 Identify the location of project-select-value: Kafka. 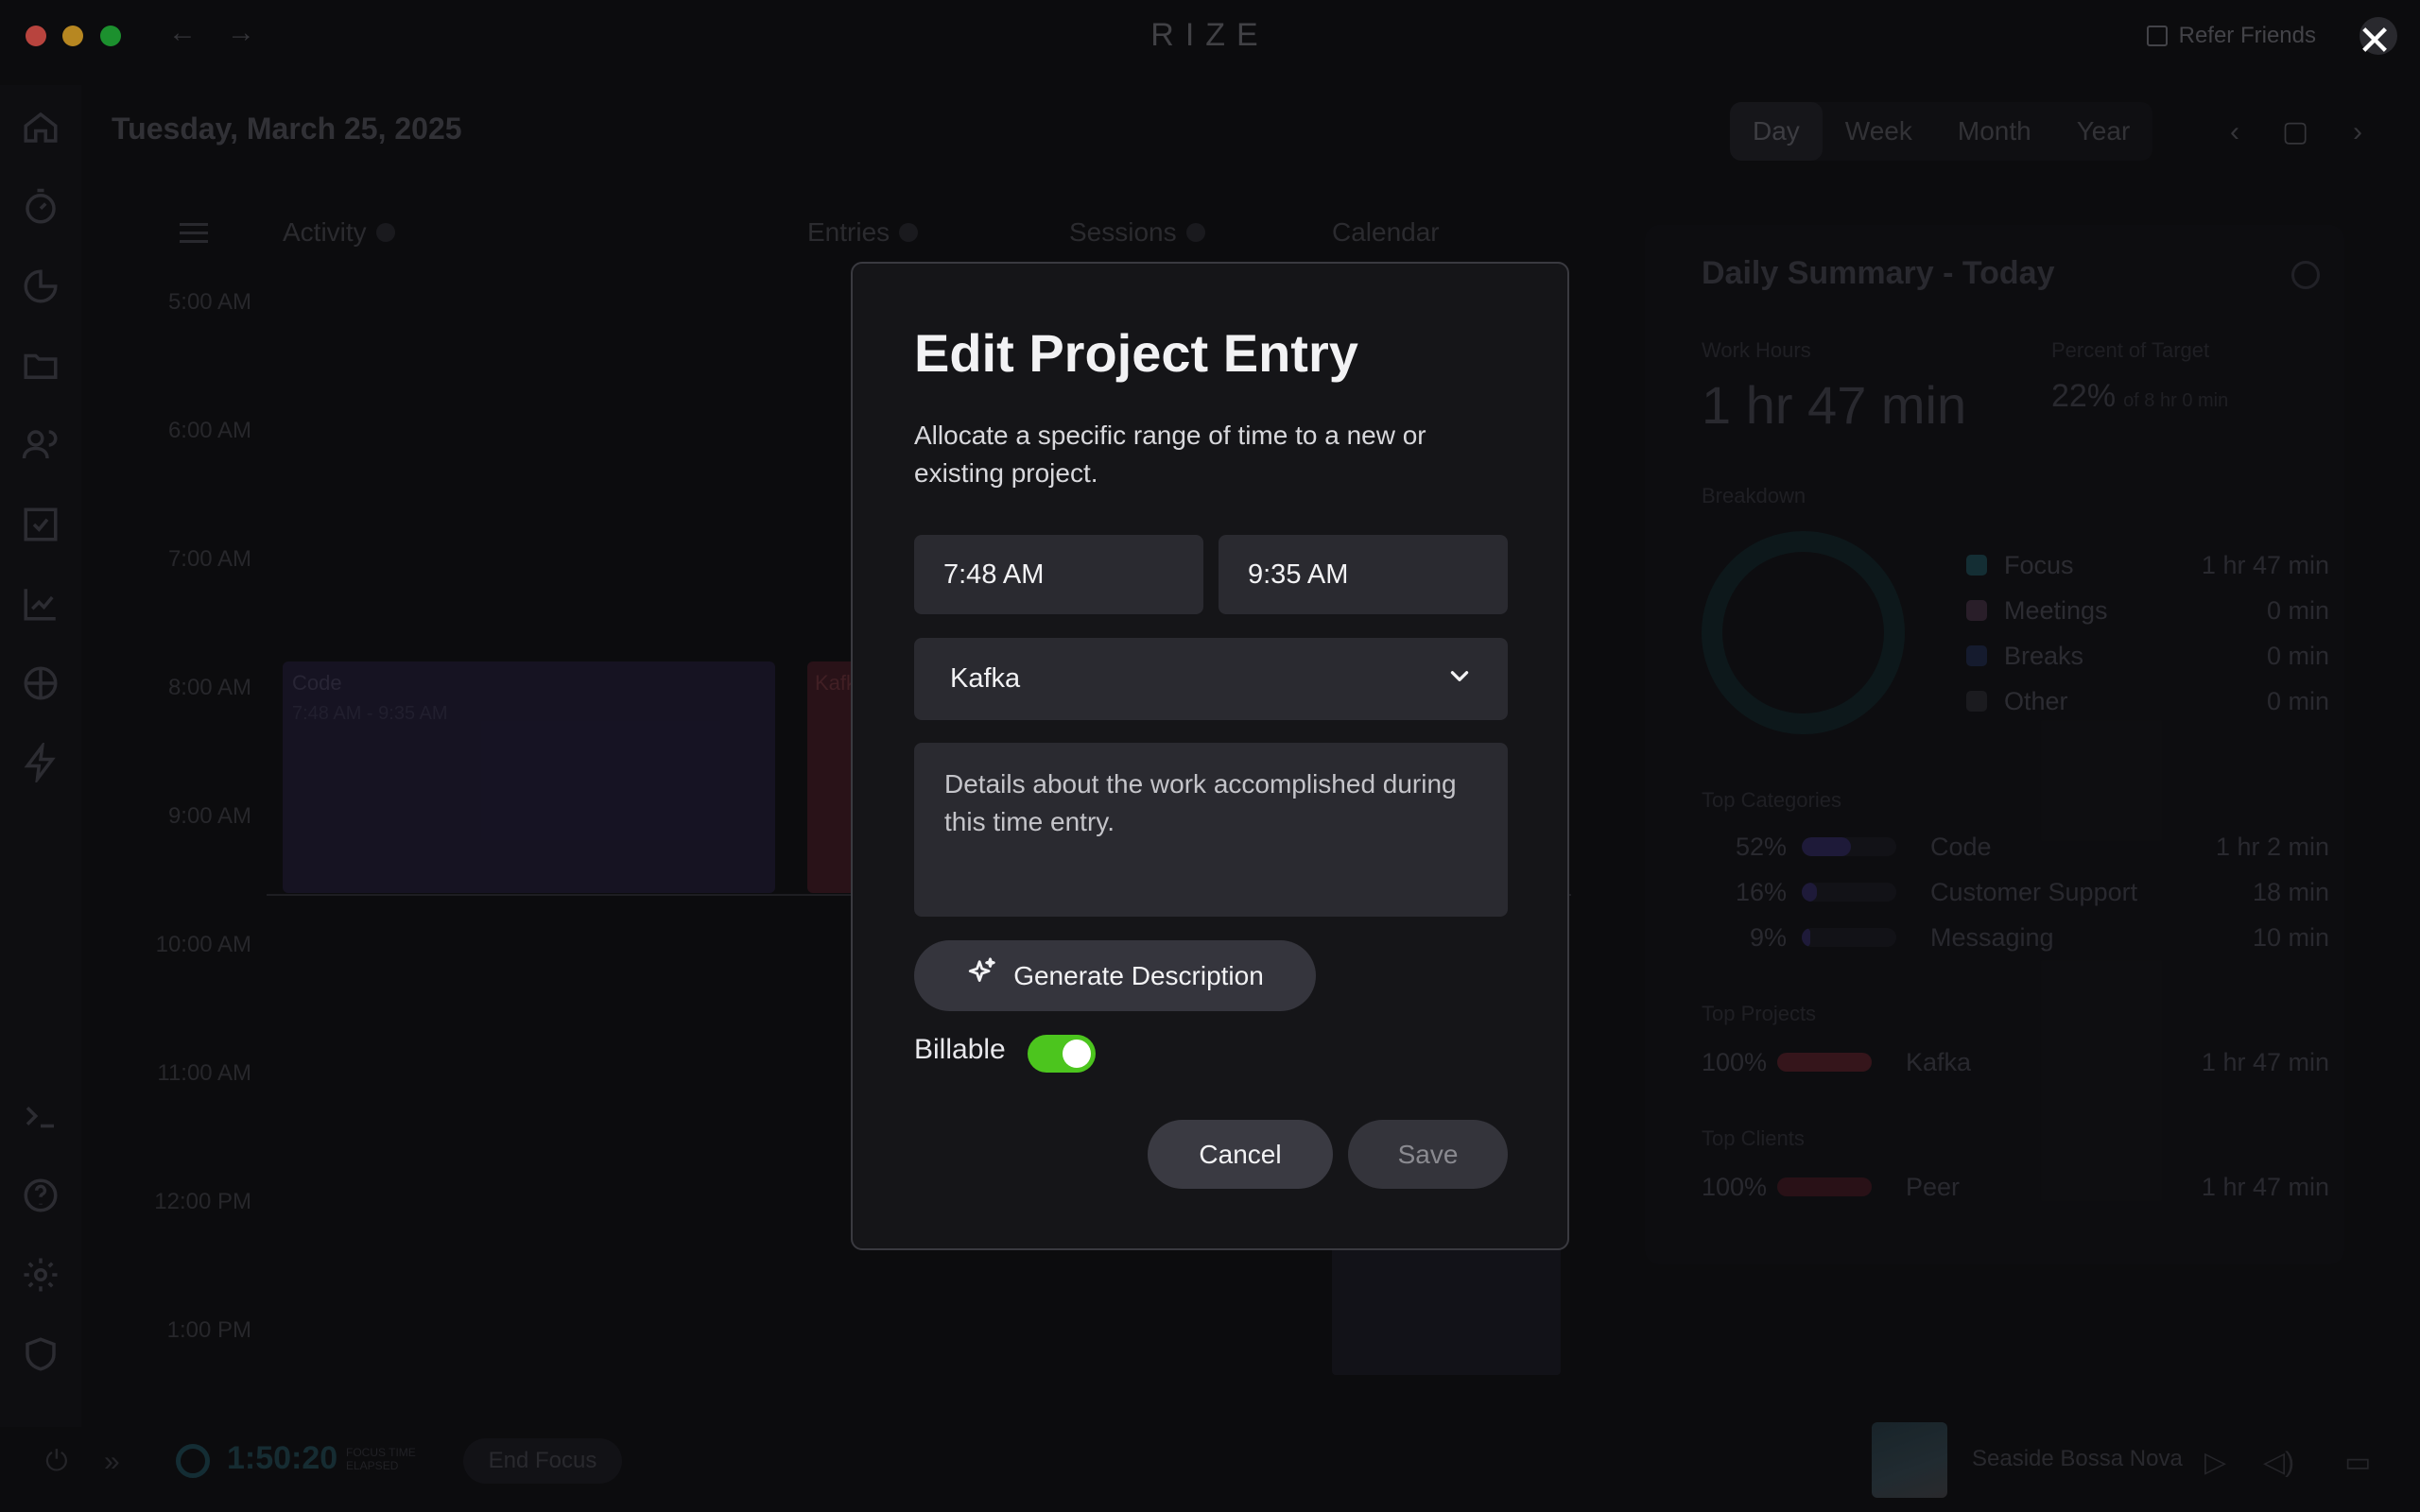
(985, 678).